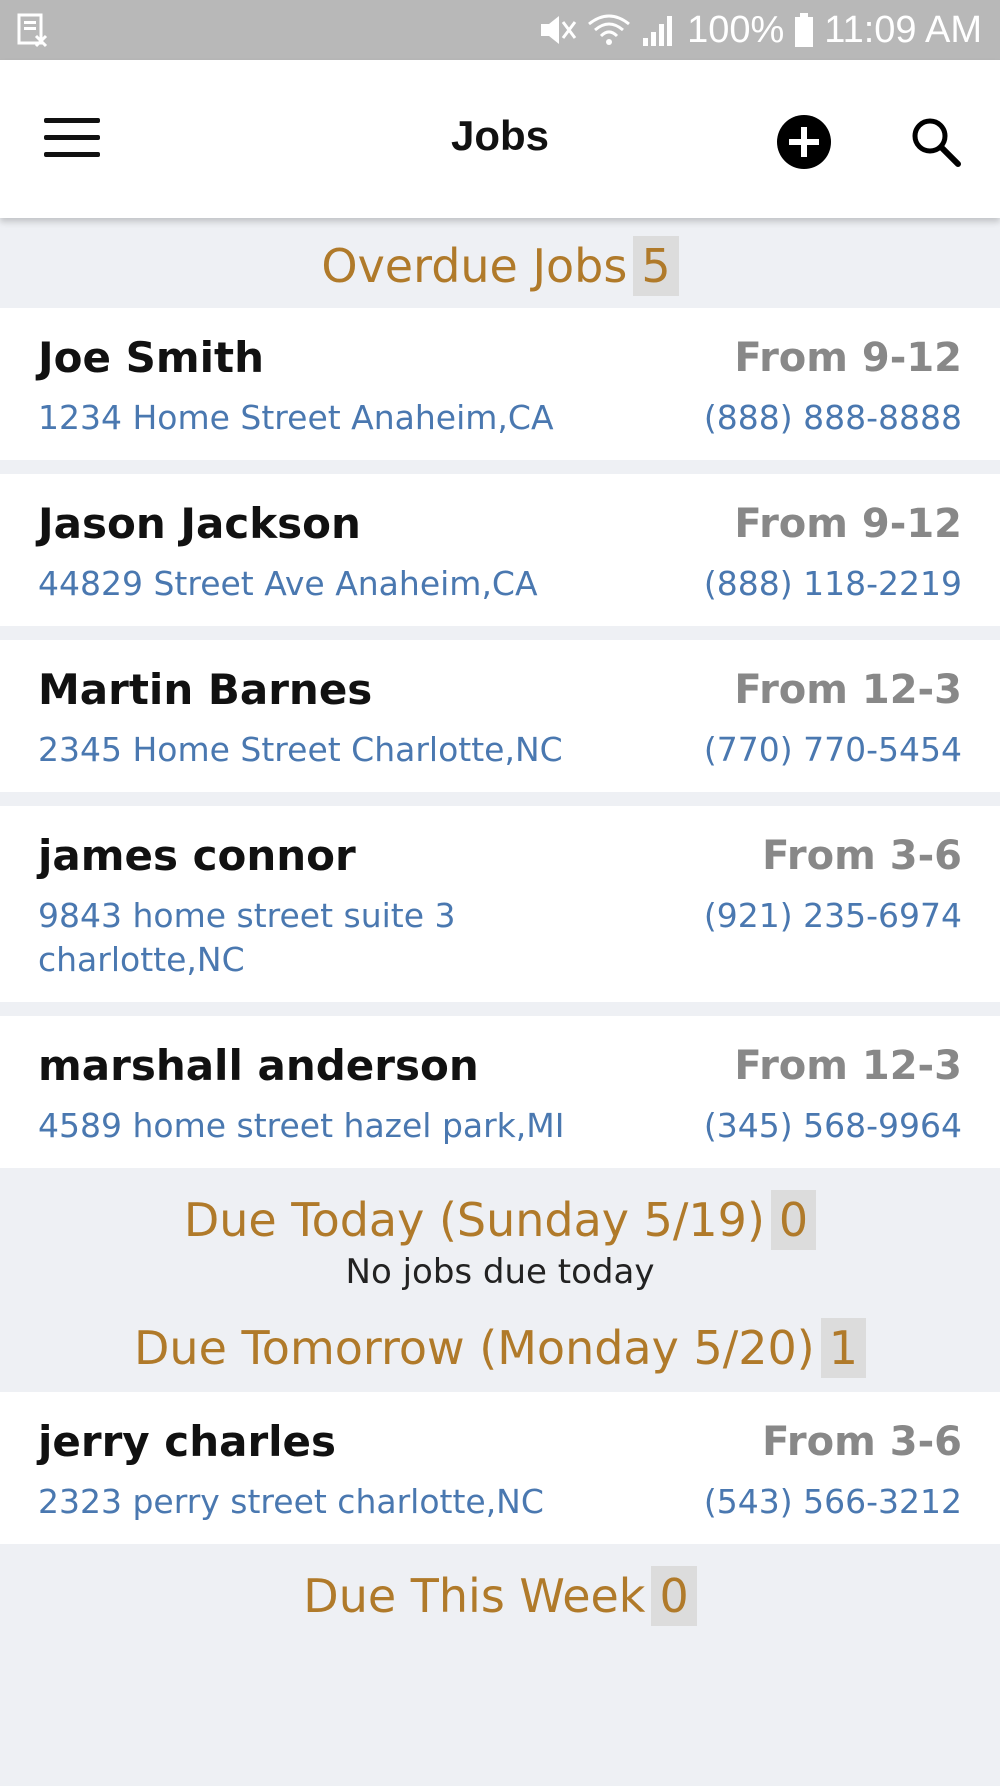 The width and height of the screenshot is (1000, 1786). I want to click on section-title: Due Tomorrow (Monday 5/20), so click(474, 1348).